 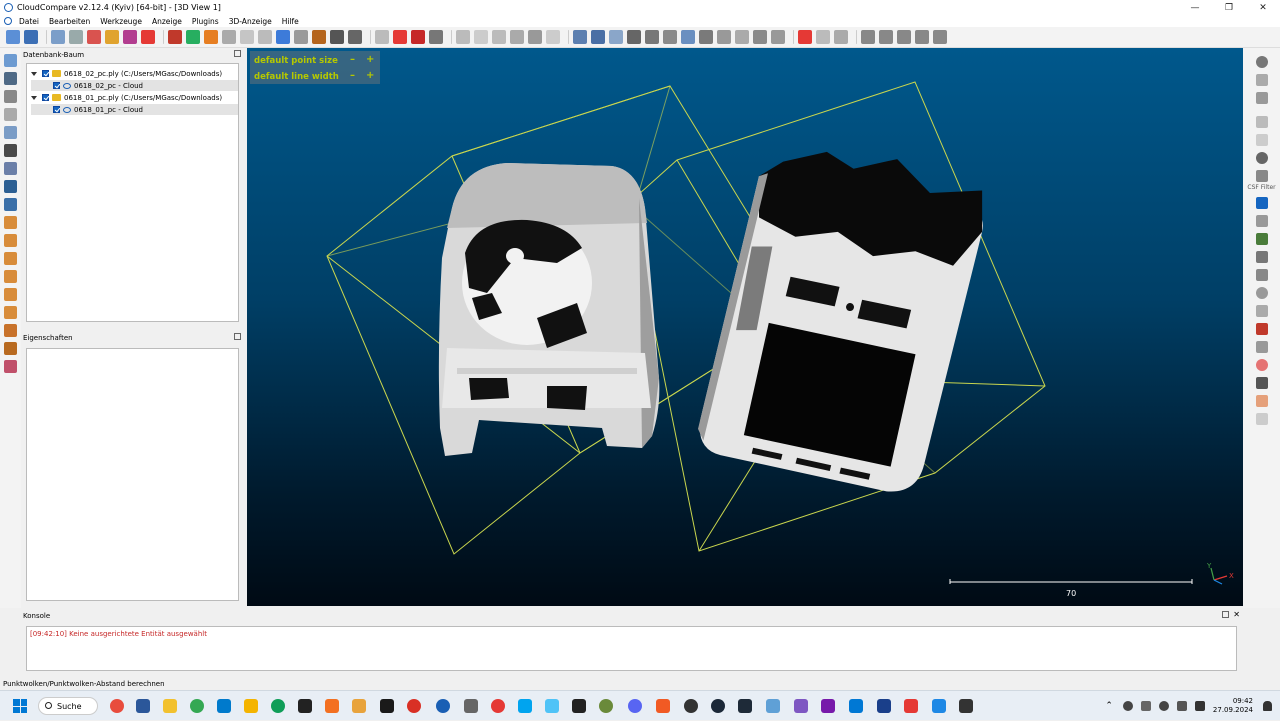 I want to click on screenshot-icon, so click(x=670, y=37).